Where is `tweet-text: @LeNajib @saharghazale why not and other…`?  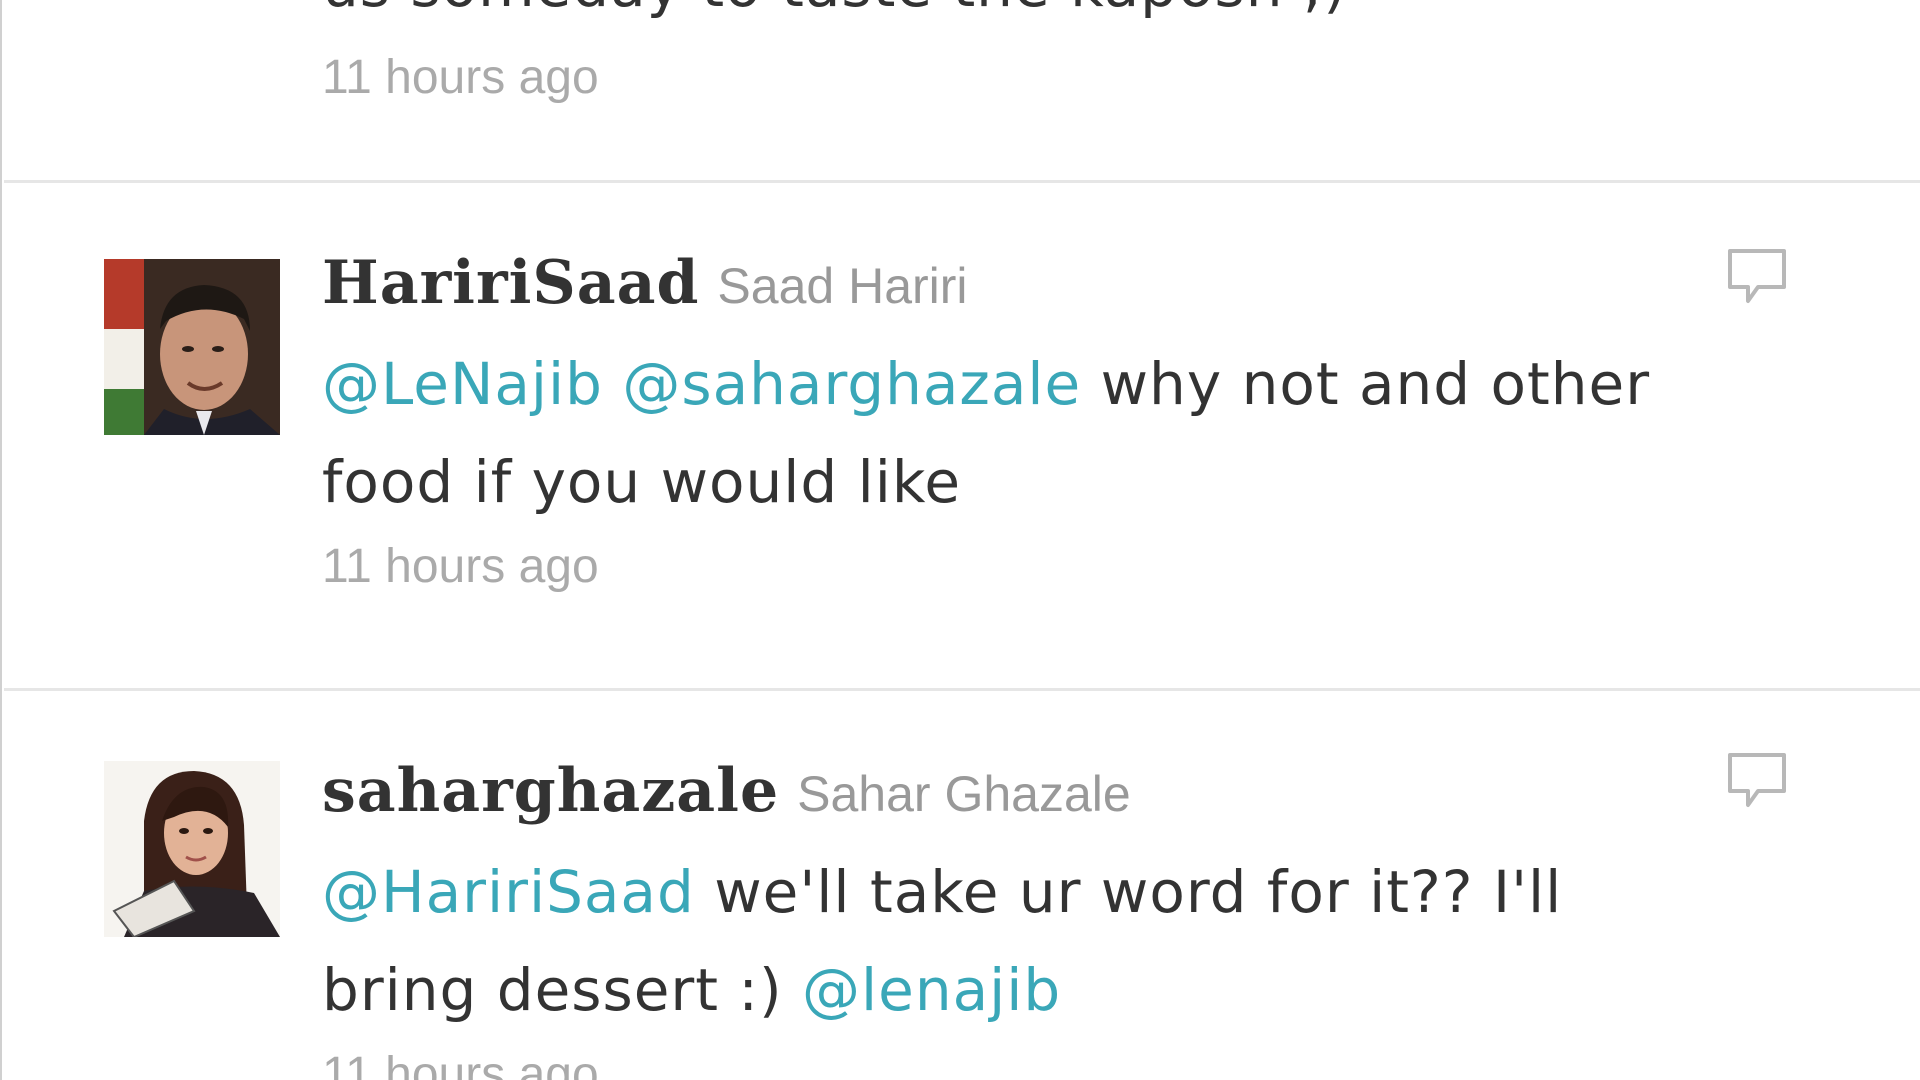 tweet-text: @LeNajib @saharghazale why not and other… is located at coordinates (1027, 433).